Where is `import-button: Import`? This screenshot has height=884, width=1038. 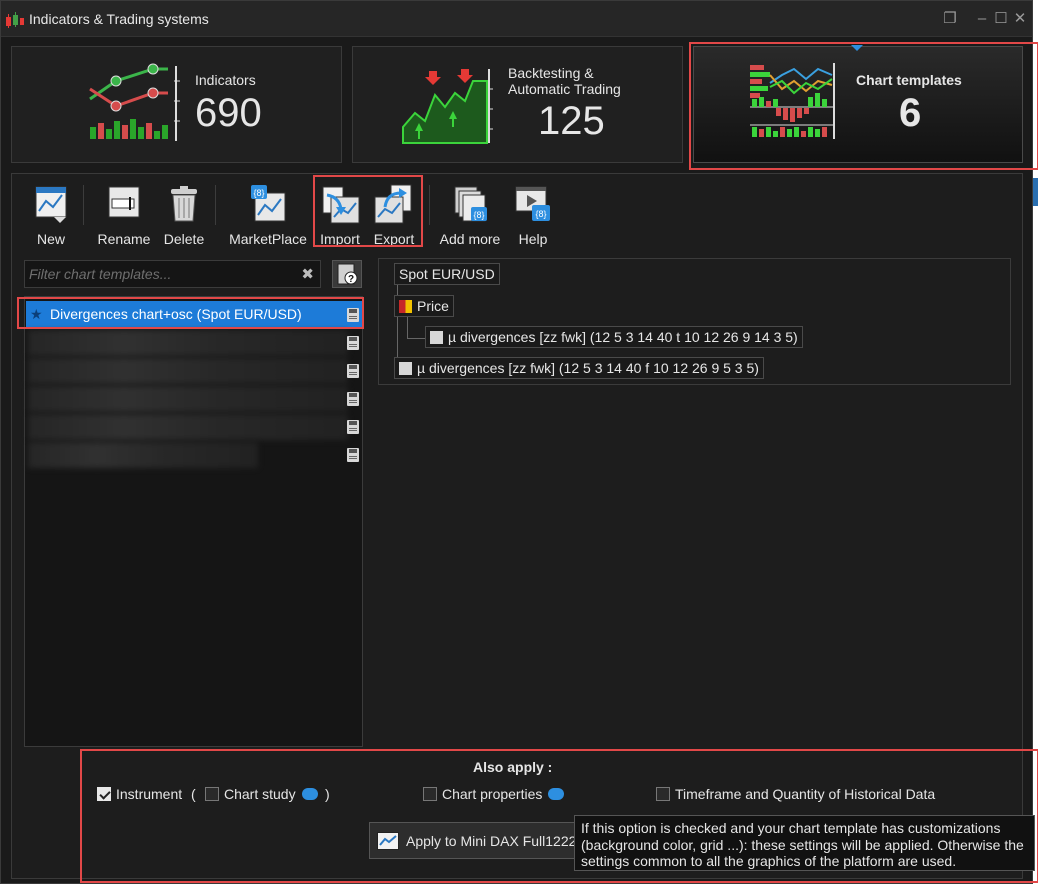
import-button: Import is located at coordinates (340, 215).